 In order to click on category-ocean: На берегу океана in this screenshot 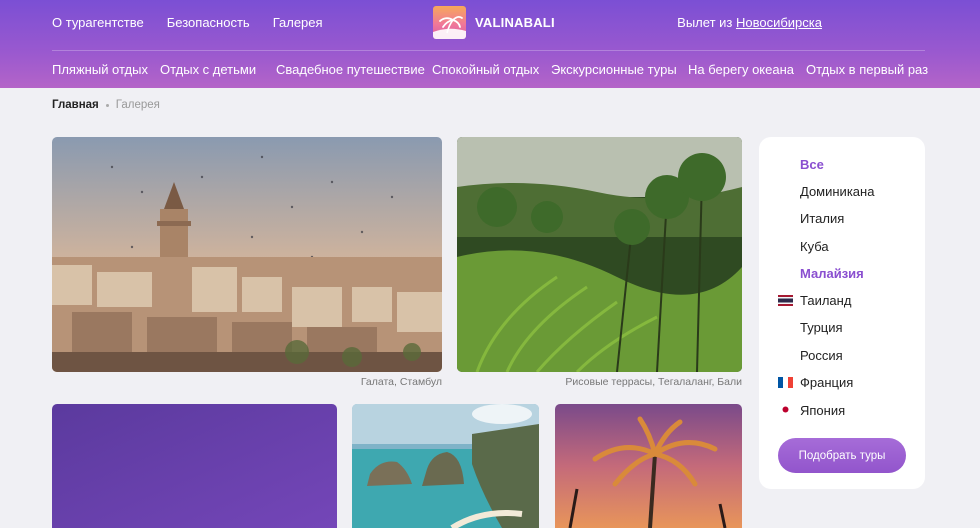, I will do `click(747, 69)`.